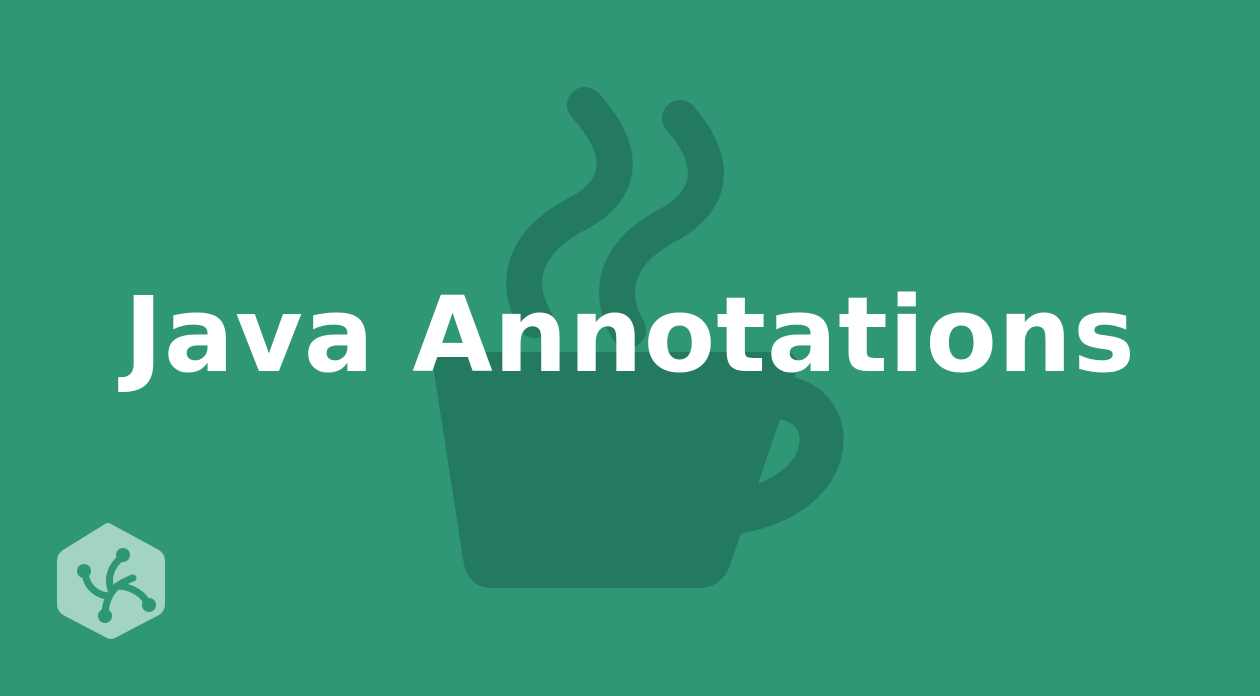  I want to click on treehouse-logo-icon, so click(111, 581).